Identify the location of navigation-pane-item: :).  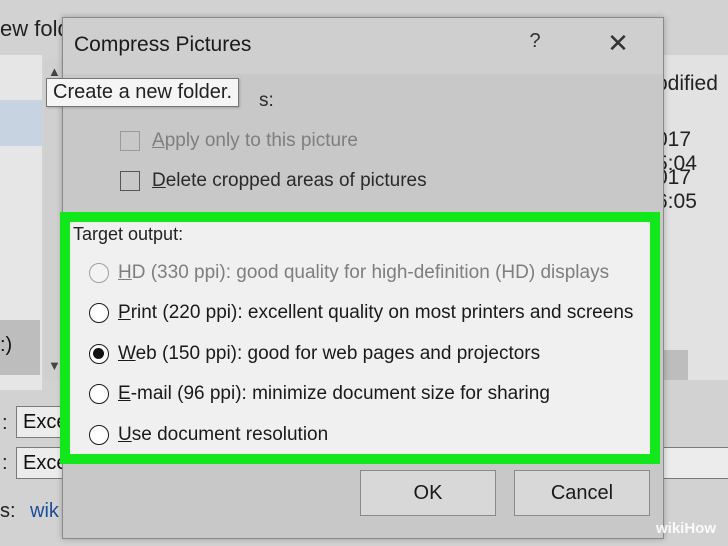
(20, 347).